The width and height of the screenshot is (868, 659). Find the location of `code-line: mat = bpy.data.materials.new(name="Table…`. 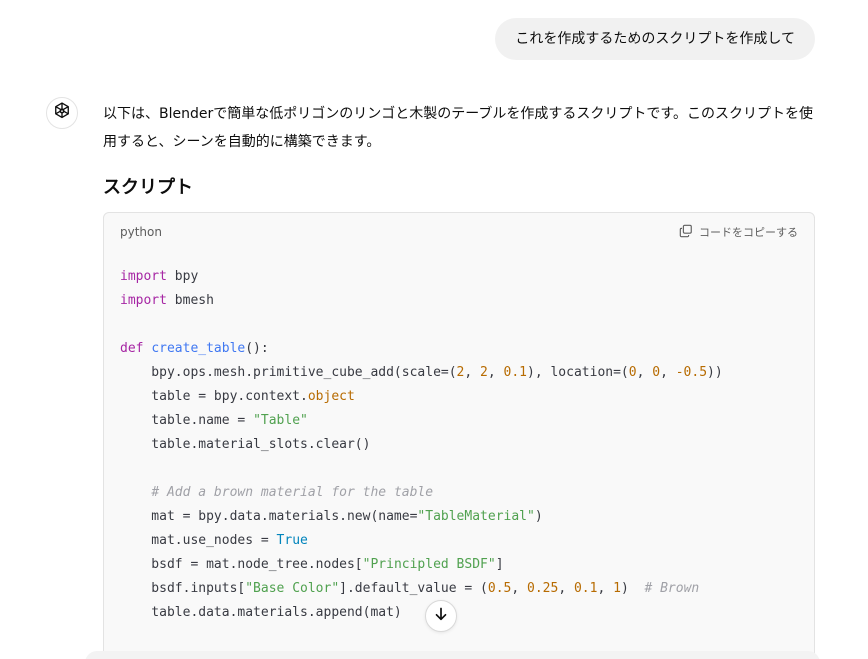

code-line: mat = bpy.data.materials.new(name="Table… is located at coordinates (331, 516).